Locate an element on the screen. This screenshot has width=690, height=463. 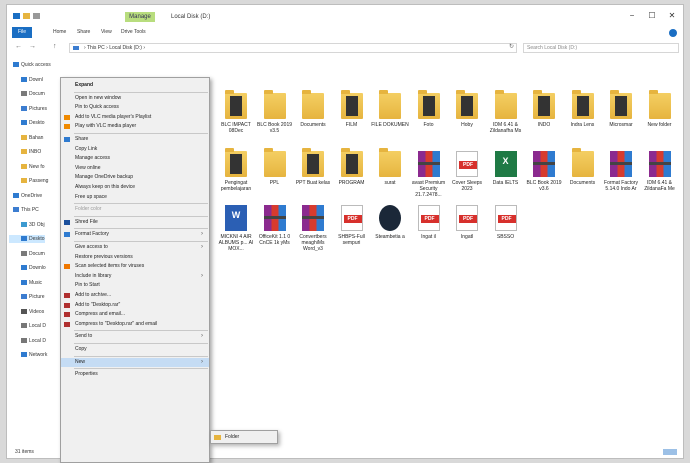
file-item: IDM 6.41 & Zildanafha Ms is located at coordinates (506, 112).